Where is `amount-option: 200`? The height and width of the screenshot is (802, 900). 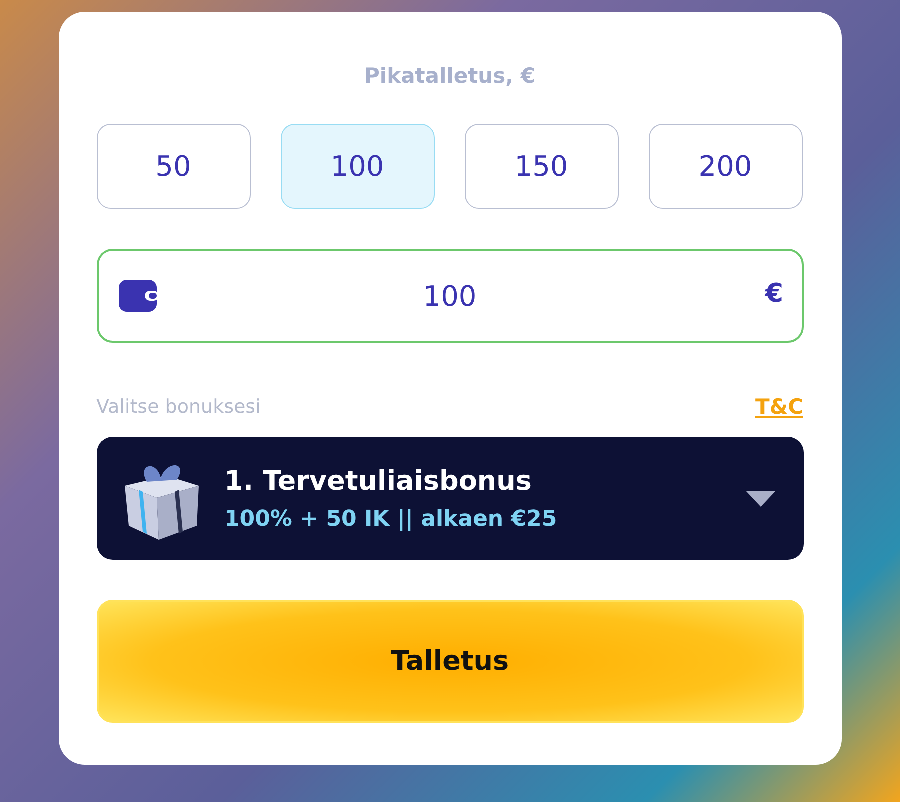
amount-option: 200 is located at coordinates (725, 166).